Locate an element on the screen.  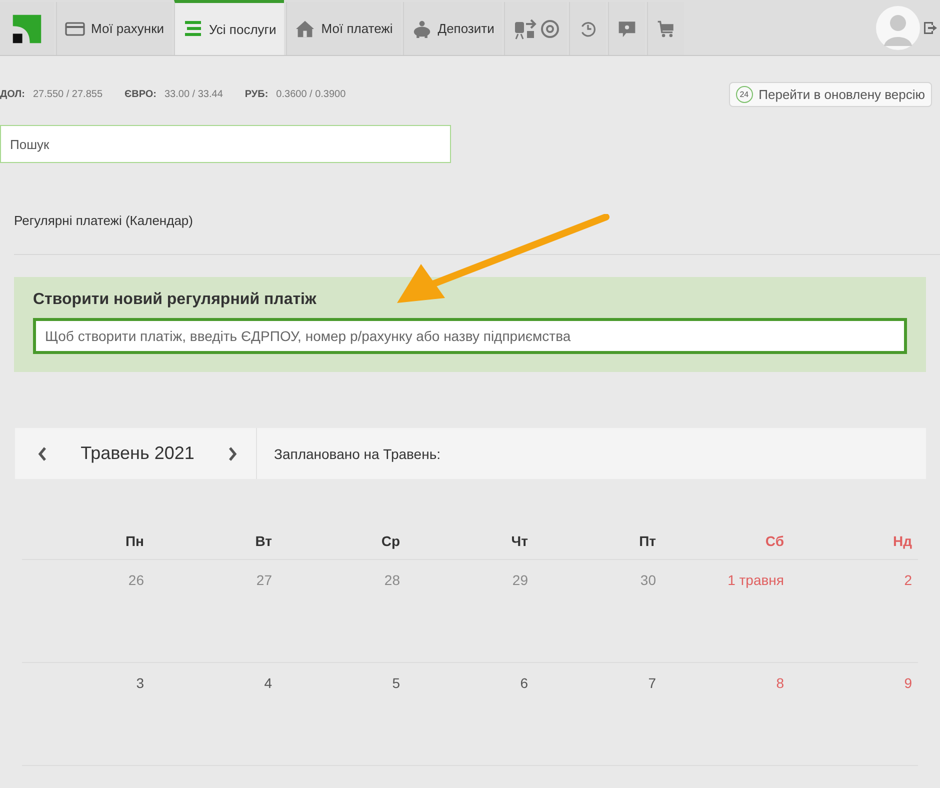
month-label: Травень 2021 is located at coordinates (137, 453).